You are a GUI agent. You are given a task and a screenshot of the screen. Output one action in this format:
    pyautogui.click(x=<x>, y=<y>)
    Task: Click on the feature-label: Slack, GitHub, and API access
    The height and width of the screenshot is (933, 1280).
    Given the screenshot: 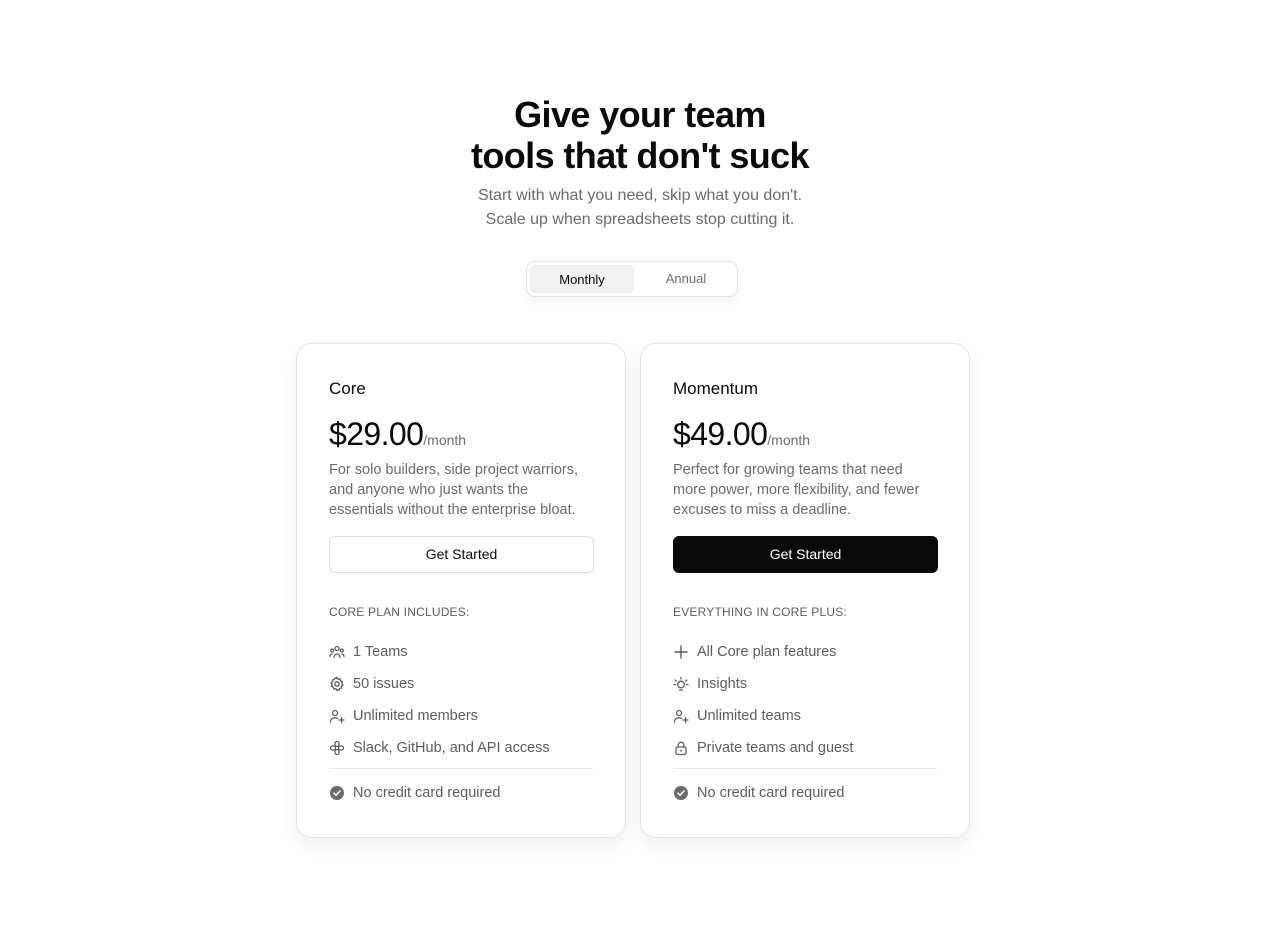 What is the action you would take?
    pyautogui.click(x=451, y=748)
    